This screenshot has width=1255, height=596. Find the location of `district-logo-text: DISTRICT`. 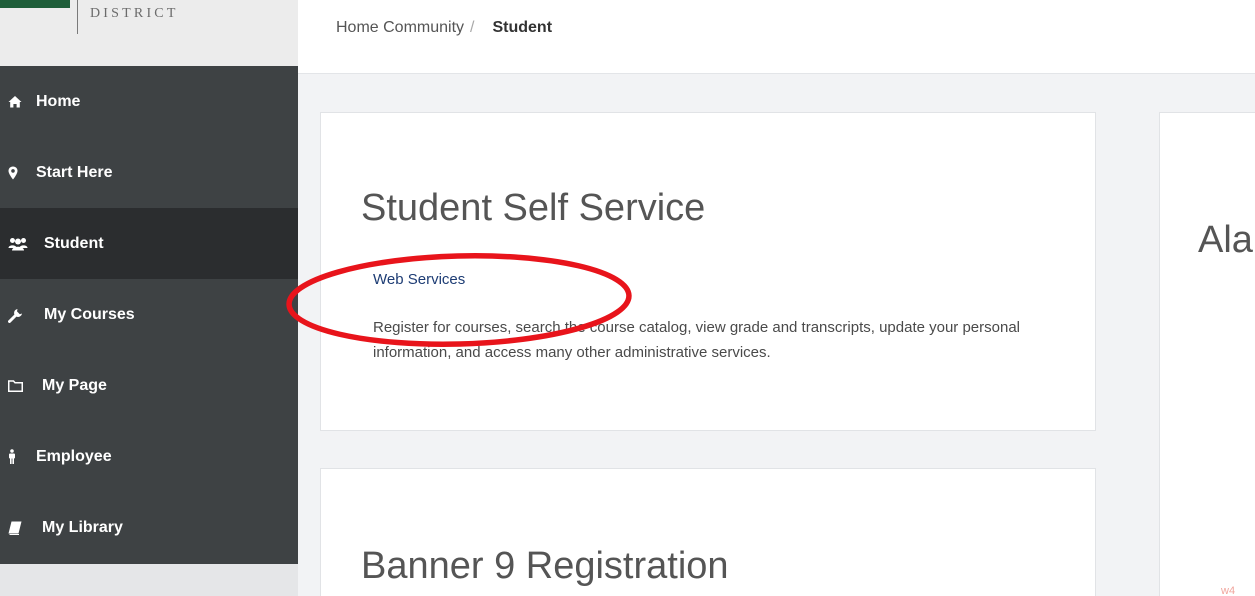

district-logo-text: DISTRICT is located at coordinates (134, 14).